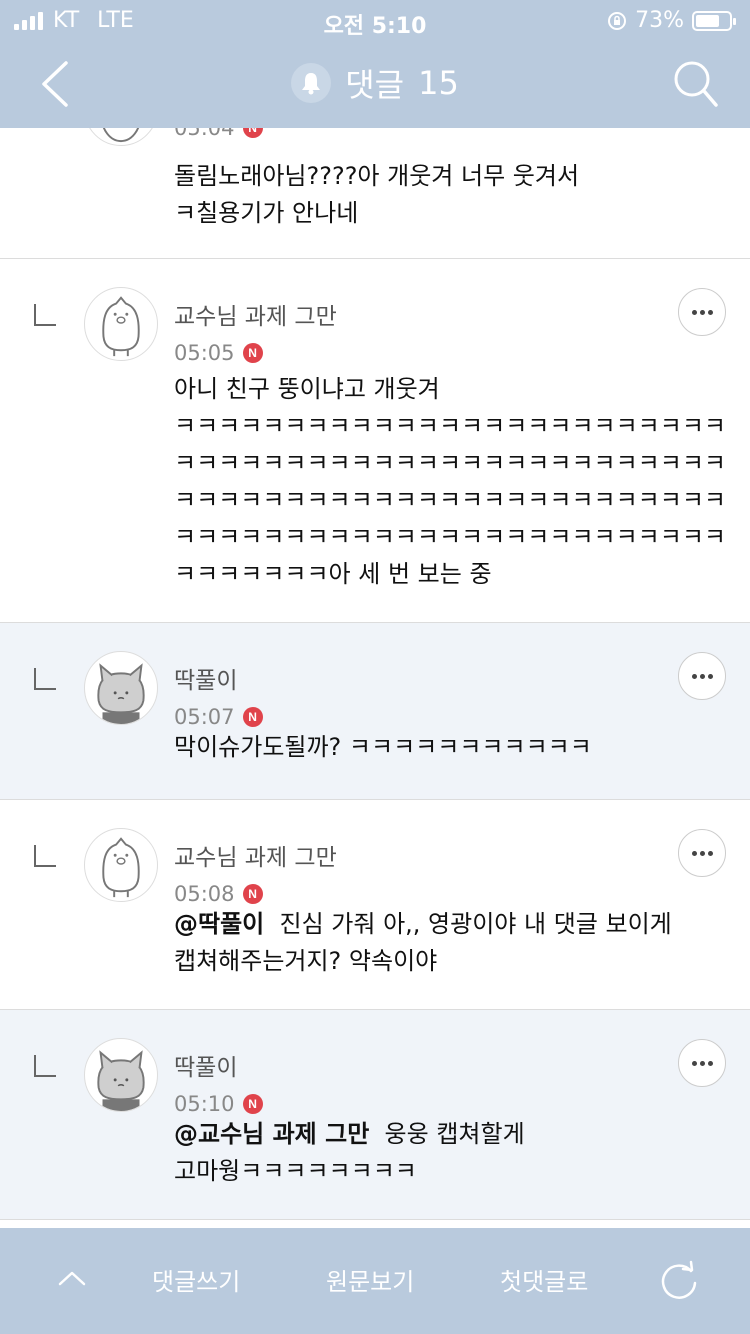  I want to click on title-label: 댓글, so click(375, 85).